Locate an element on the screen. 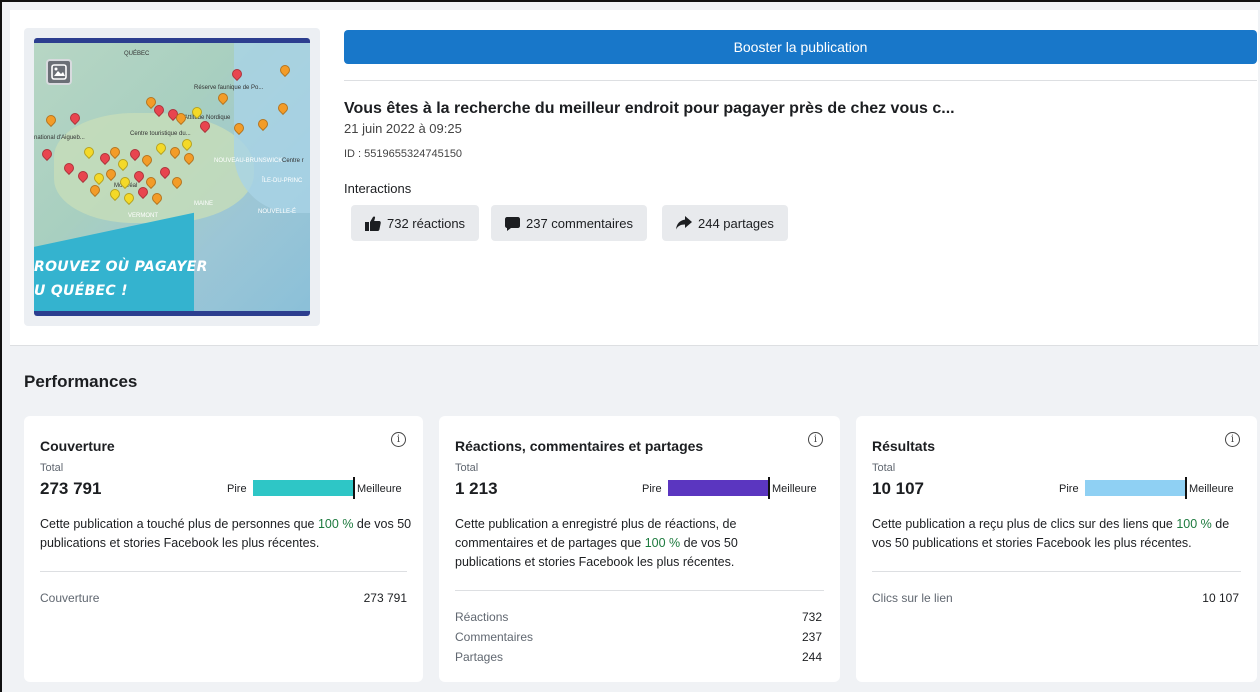 The image size is (1260, 692). total-value: 1 213 is located at coordinates (476, 488).